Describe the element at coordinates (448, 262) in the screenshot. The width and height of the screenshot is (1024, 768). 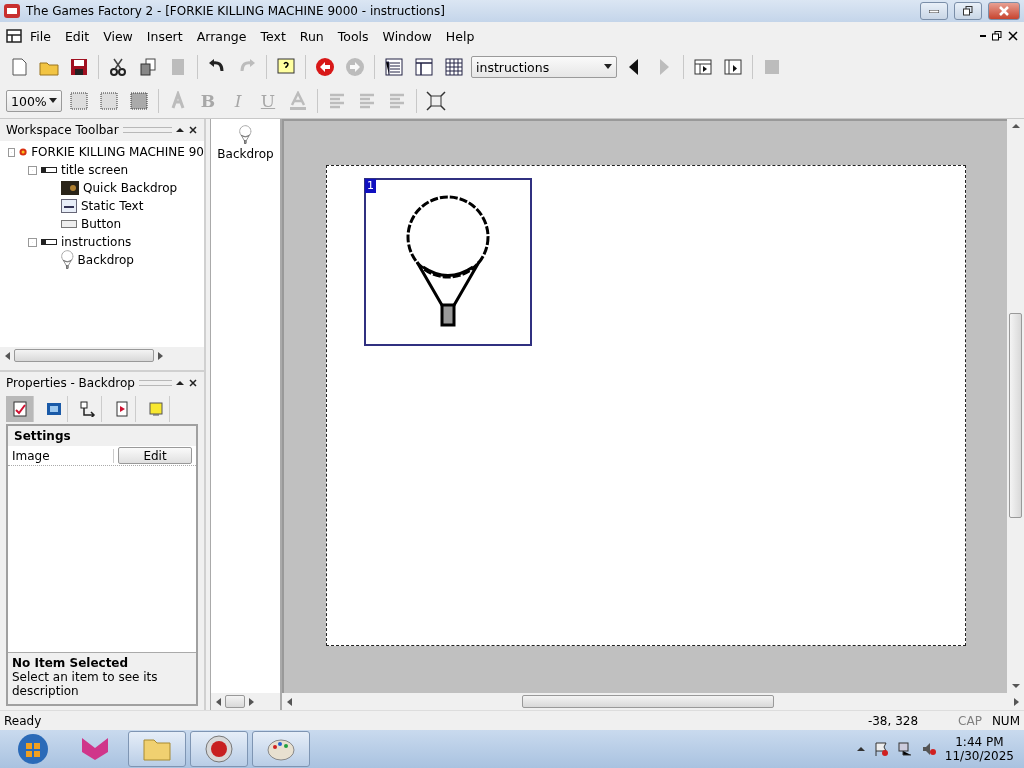
I see `selection-frame: 1` at that location.